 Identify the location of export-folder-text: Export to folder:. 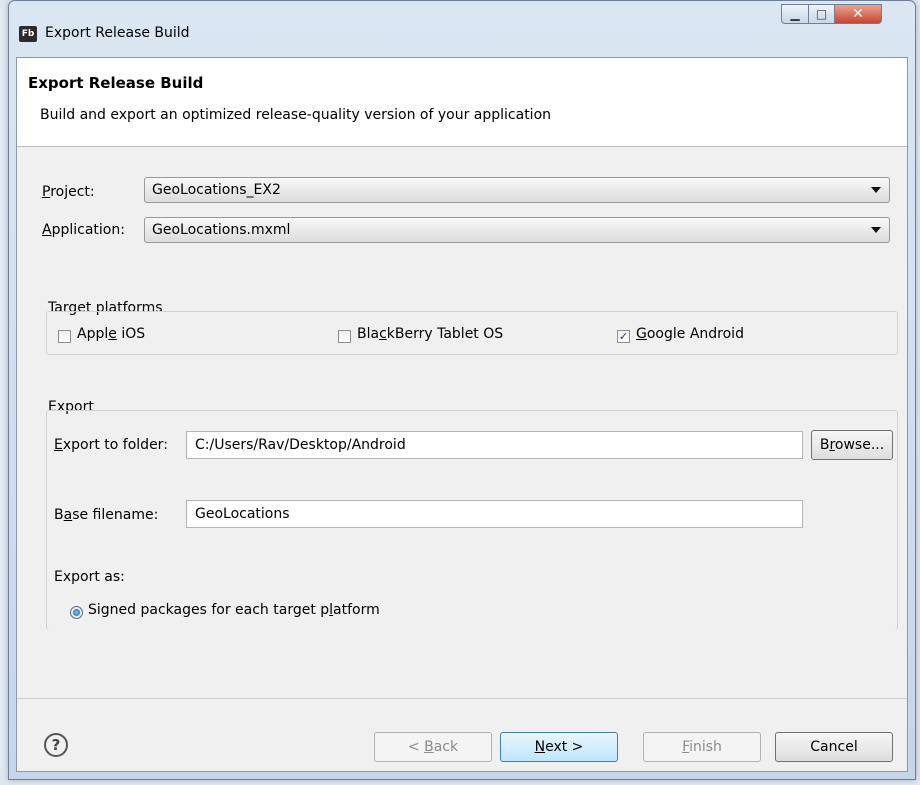
(111, 445).